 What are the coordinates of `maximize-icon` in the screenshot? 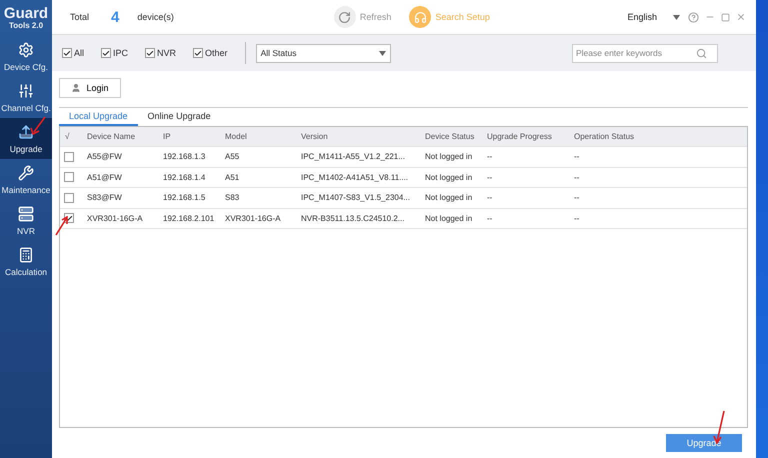 It's located at (725, 17).